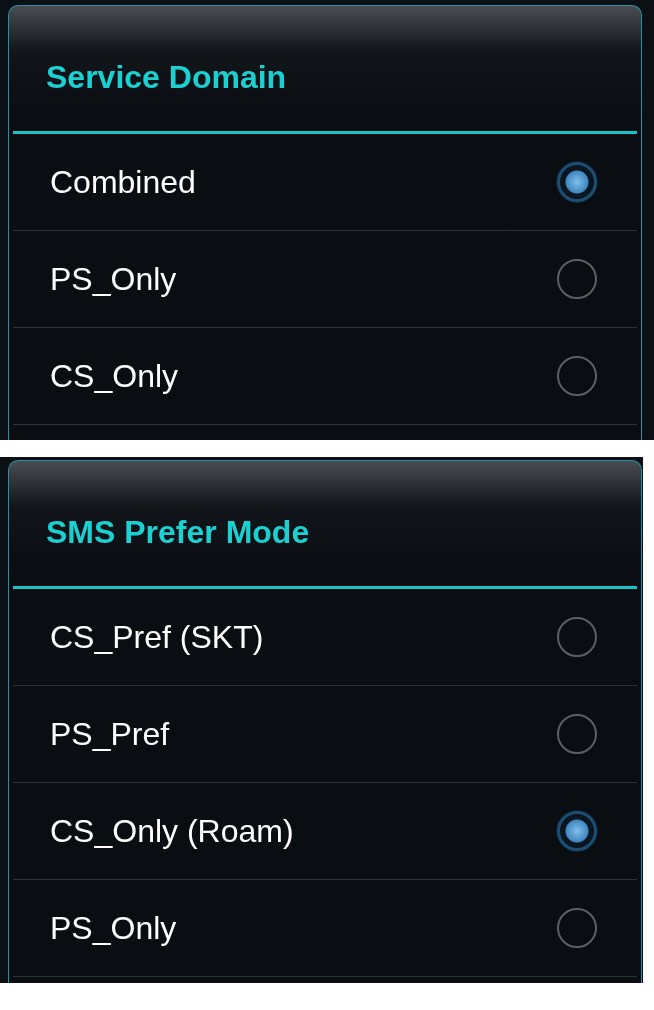 The image size is (654, 1010). What do you see at coordinates (110, 734) in the screenshot?
I see `option-label: PS_Pref` at bounding box center [110, 734].